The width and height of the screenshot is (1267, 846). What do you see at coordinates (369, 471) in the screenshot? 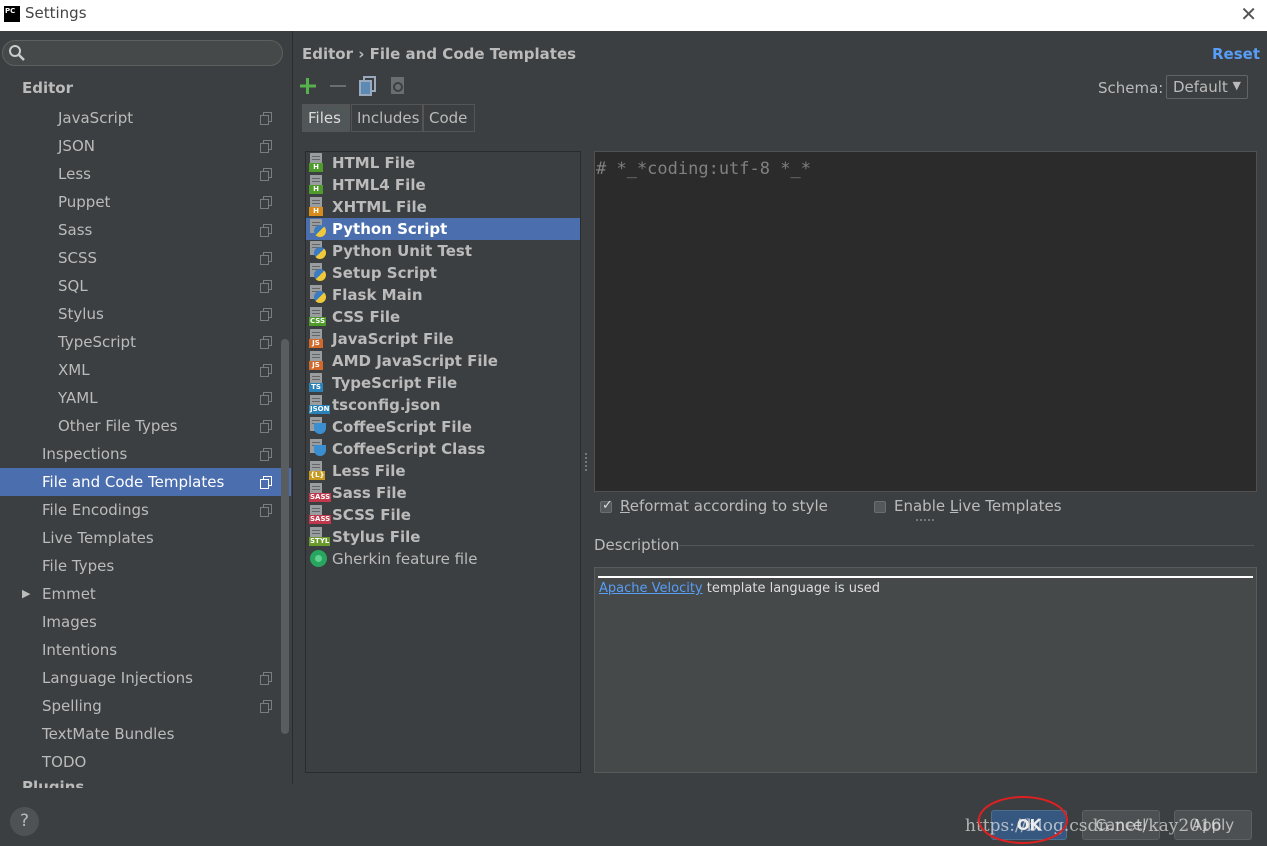
I see `template-name: Less File` at bounding box center [369, 471].